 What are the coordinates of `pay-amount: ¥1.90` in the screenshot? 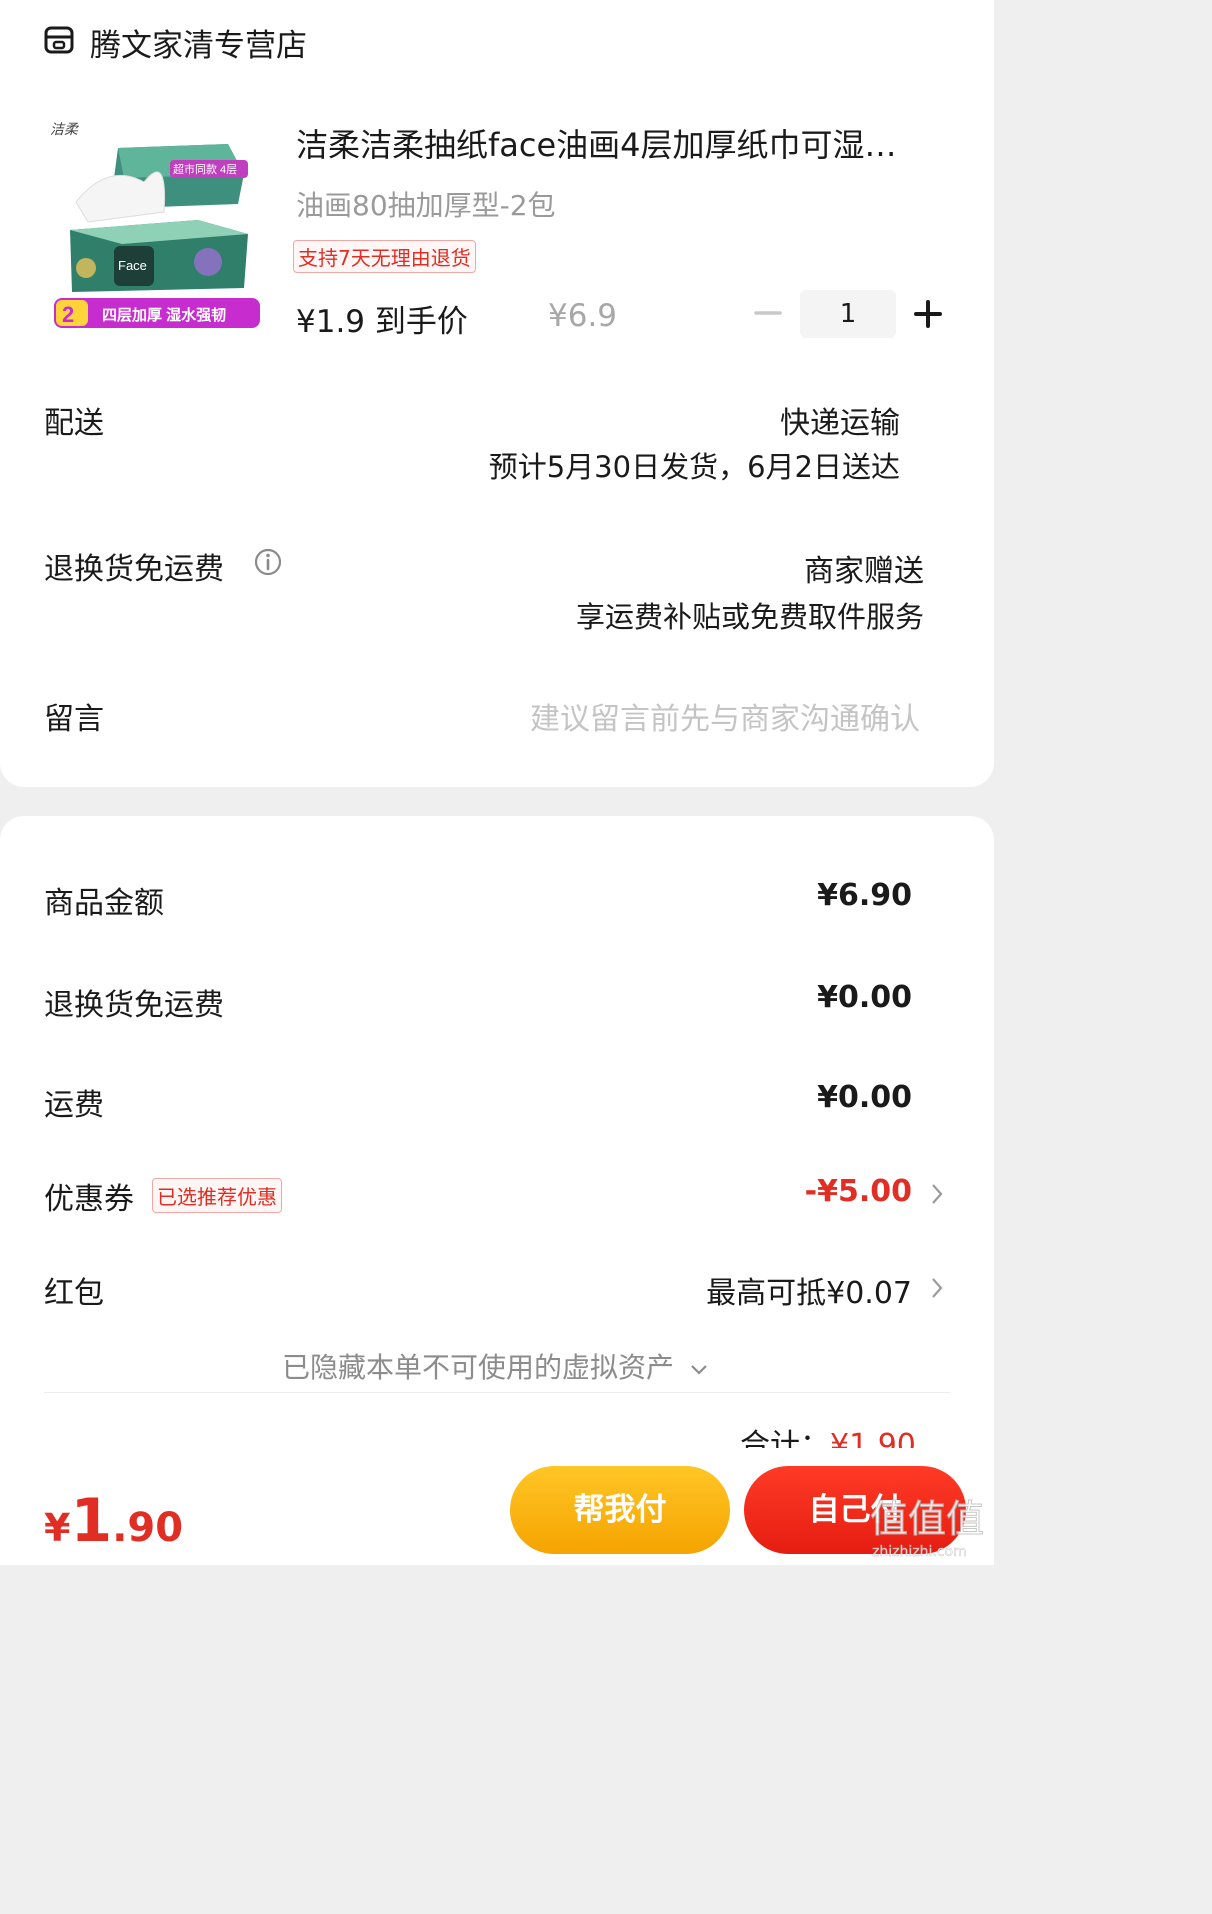 It's located at (113, 1521).